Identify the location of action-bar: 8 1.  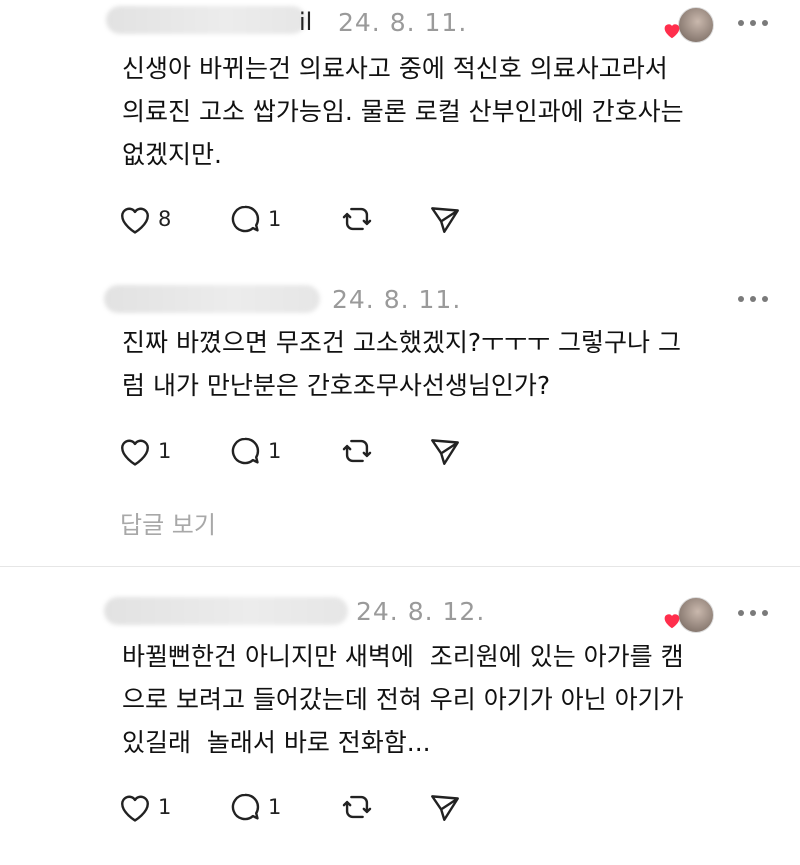
(298, 219).